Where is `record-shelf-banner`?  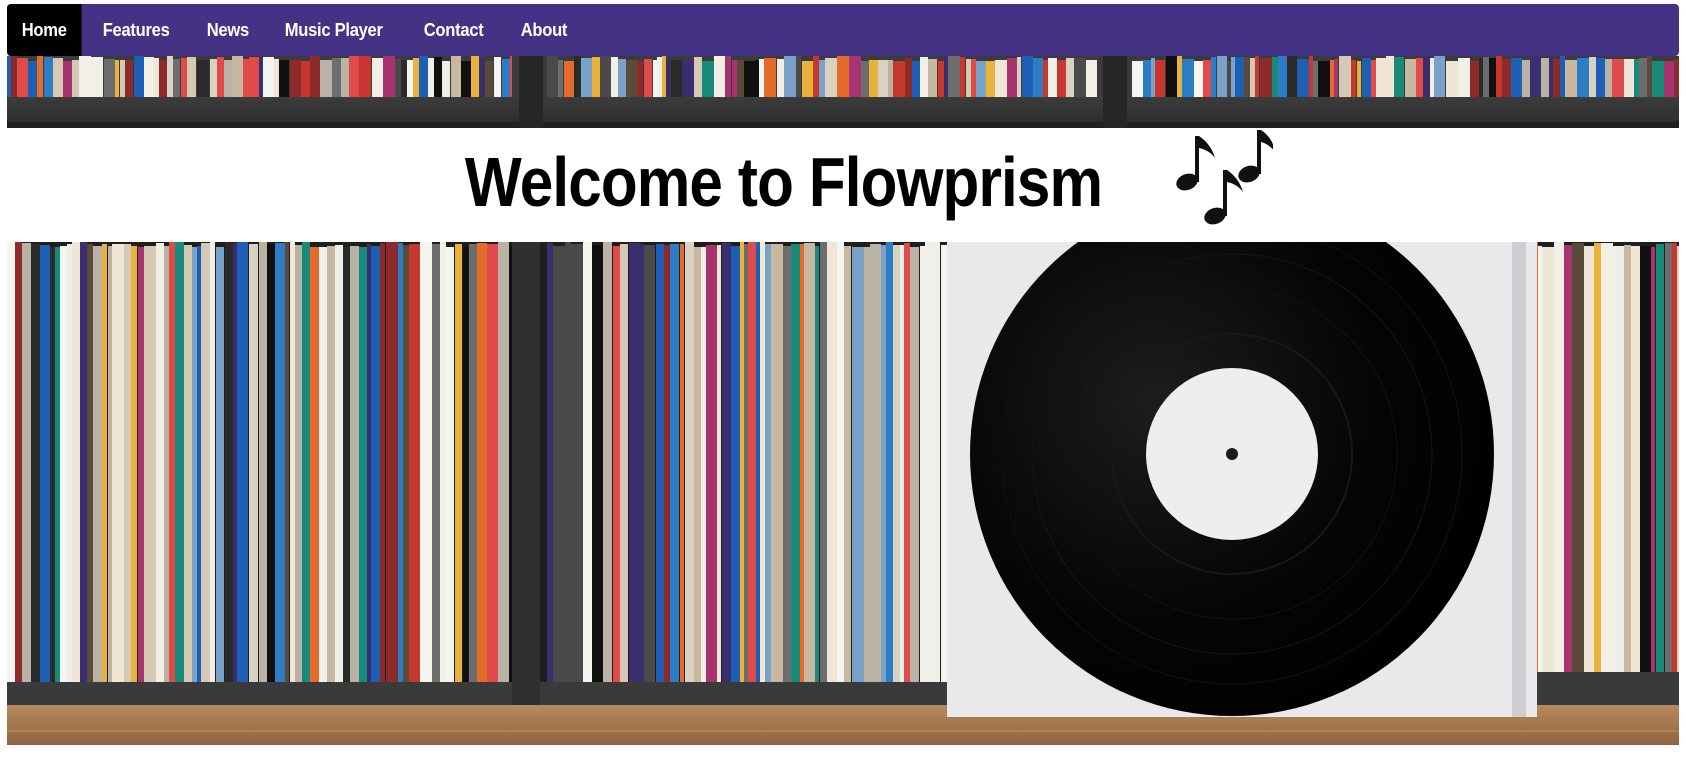
record-shelf-banner is located at coordinates (843, 92).